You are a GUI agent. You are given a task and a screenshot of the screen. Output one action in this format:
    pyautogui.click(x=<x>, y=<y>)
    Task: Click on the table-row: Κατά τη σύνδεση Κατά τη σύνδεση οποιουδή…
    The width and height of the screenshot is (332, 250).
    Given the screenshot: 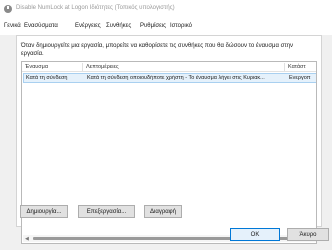 What is the action you would take?
    pyautogui.click(x=169, y=78)
    